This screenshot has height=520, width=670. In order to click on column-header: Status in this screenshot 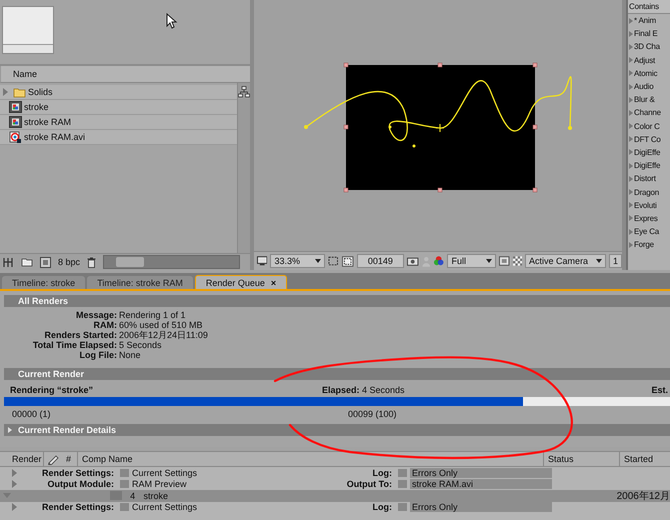, I will do `click(582, 459)`.